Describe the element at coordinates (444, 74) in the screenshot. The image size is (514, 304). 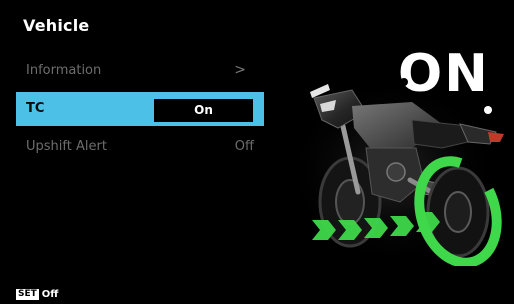
I see `tc-status-text: ON` at that location.